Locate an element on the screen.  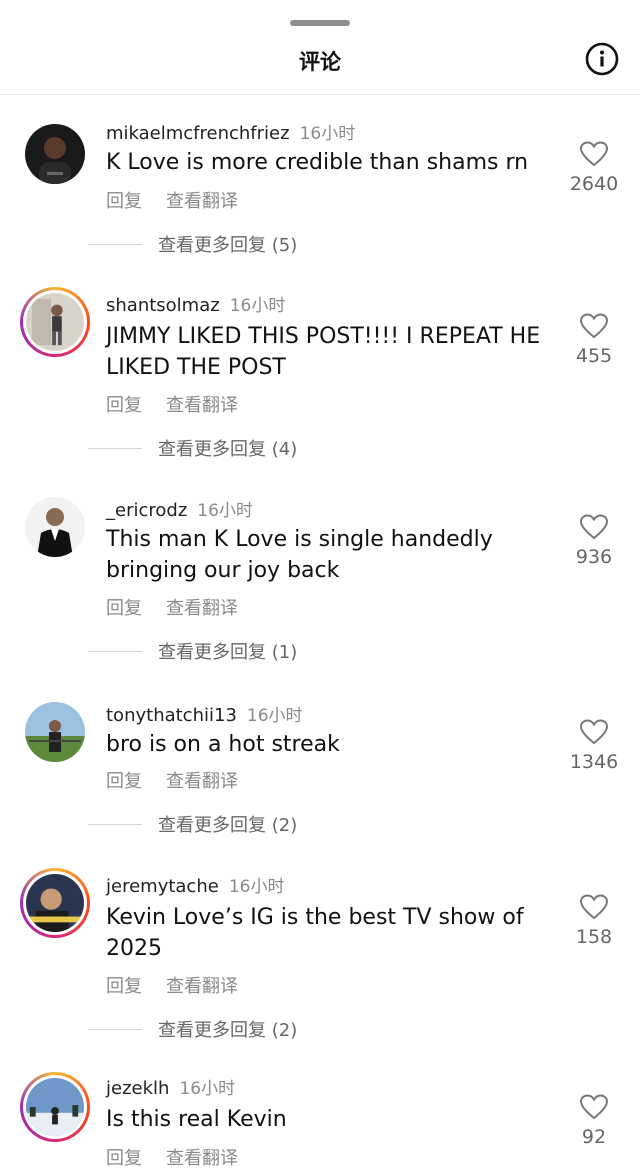
comment-text: Is this real Kevin is located at coordinates (196, 1119).